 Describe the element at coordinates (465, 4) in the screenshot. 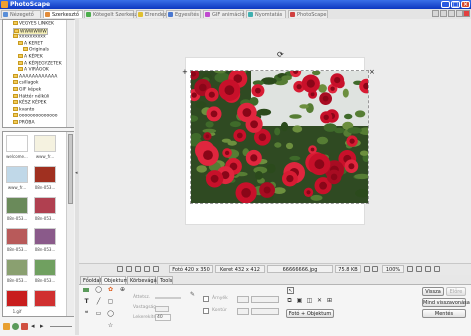

I see `close-icon: ×` at that location.